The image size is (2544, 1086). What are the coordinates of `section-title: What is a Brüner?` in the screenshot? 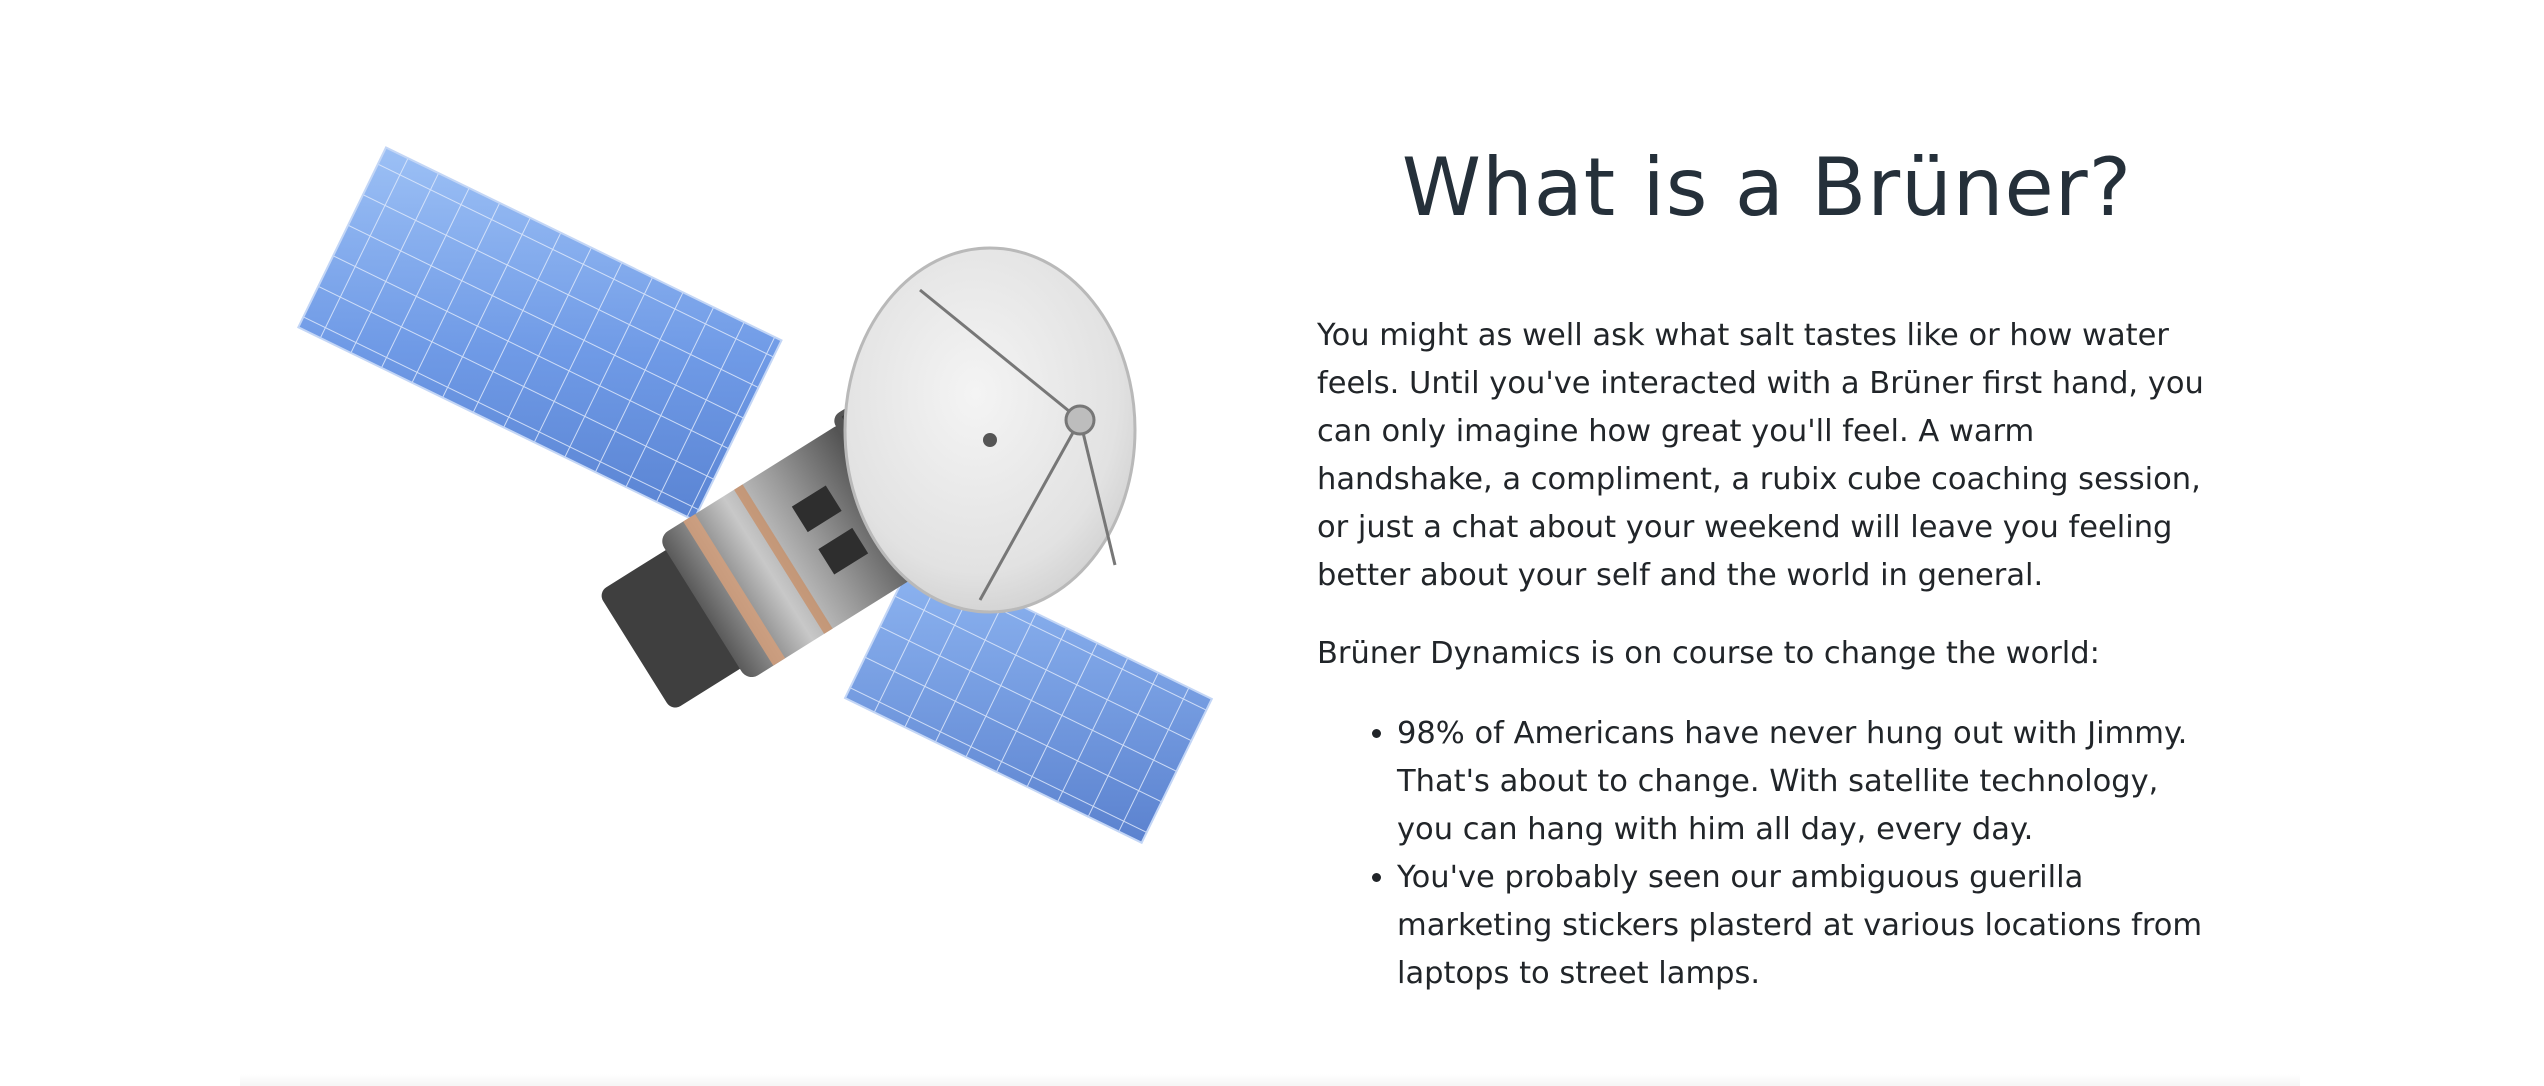 It's located at (1767, 187).